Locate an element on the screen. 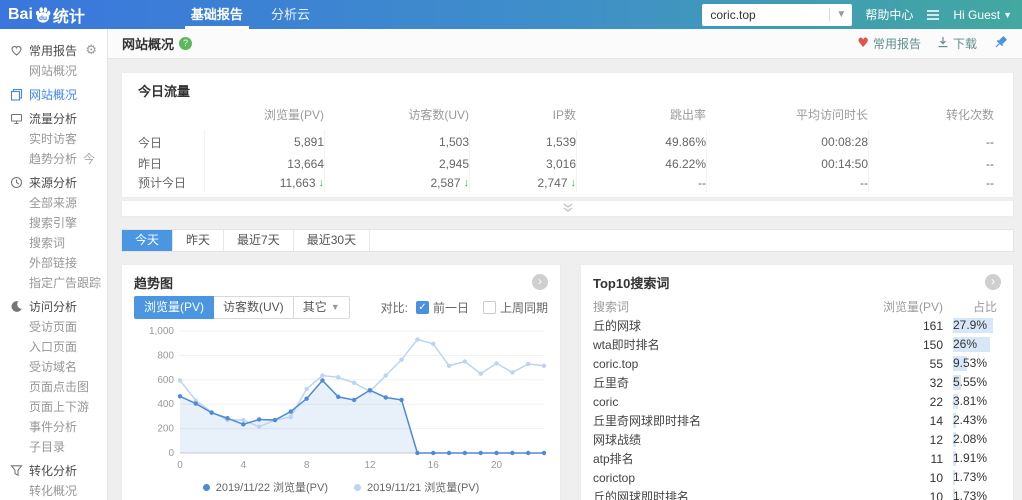  sidebar-item-3-4: 指定广告跟踪 is located at coordinates (53, 283).